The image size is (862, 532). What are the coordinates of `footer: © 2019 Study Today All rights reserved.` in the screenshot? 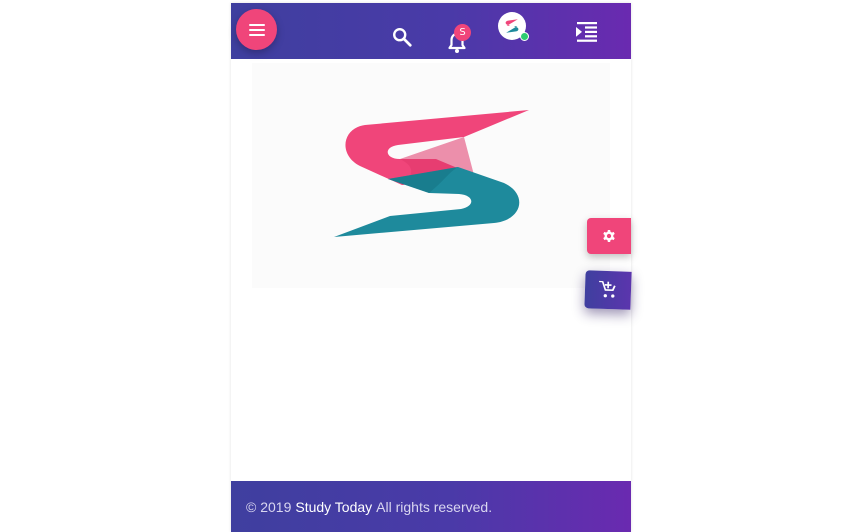 It's located at (431, 506).